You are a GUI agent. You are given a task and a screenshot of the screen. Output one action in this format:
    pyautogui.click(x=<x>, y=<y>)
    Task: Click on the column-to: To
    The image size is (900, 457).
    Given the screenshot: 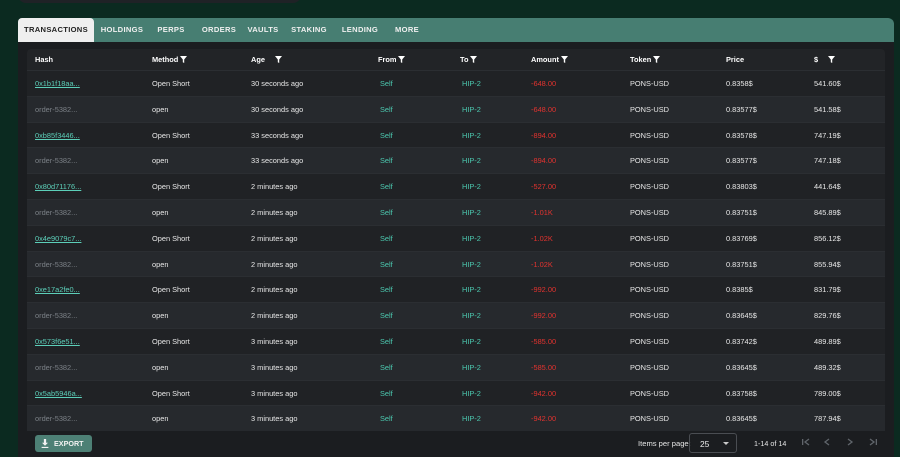 What is the action you would take?
    pyautogui.click(x=469, y=59)
    